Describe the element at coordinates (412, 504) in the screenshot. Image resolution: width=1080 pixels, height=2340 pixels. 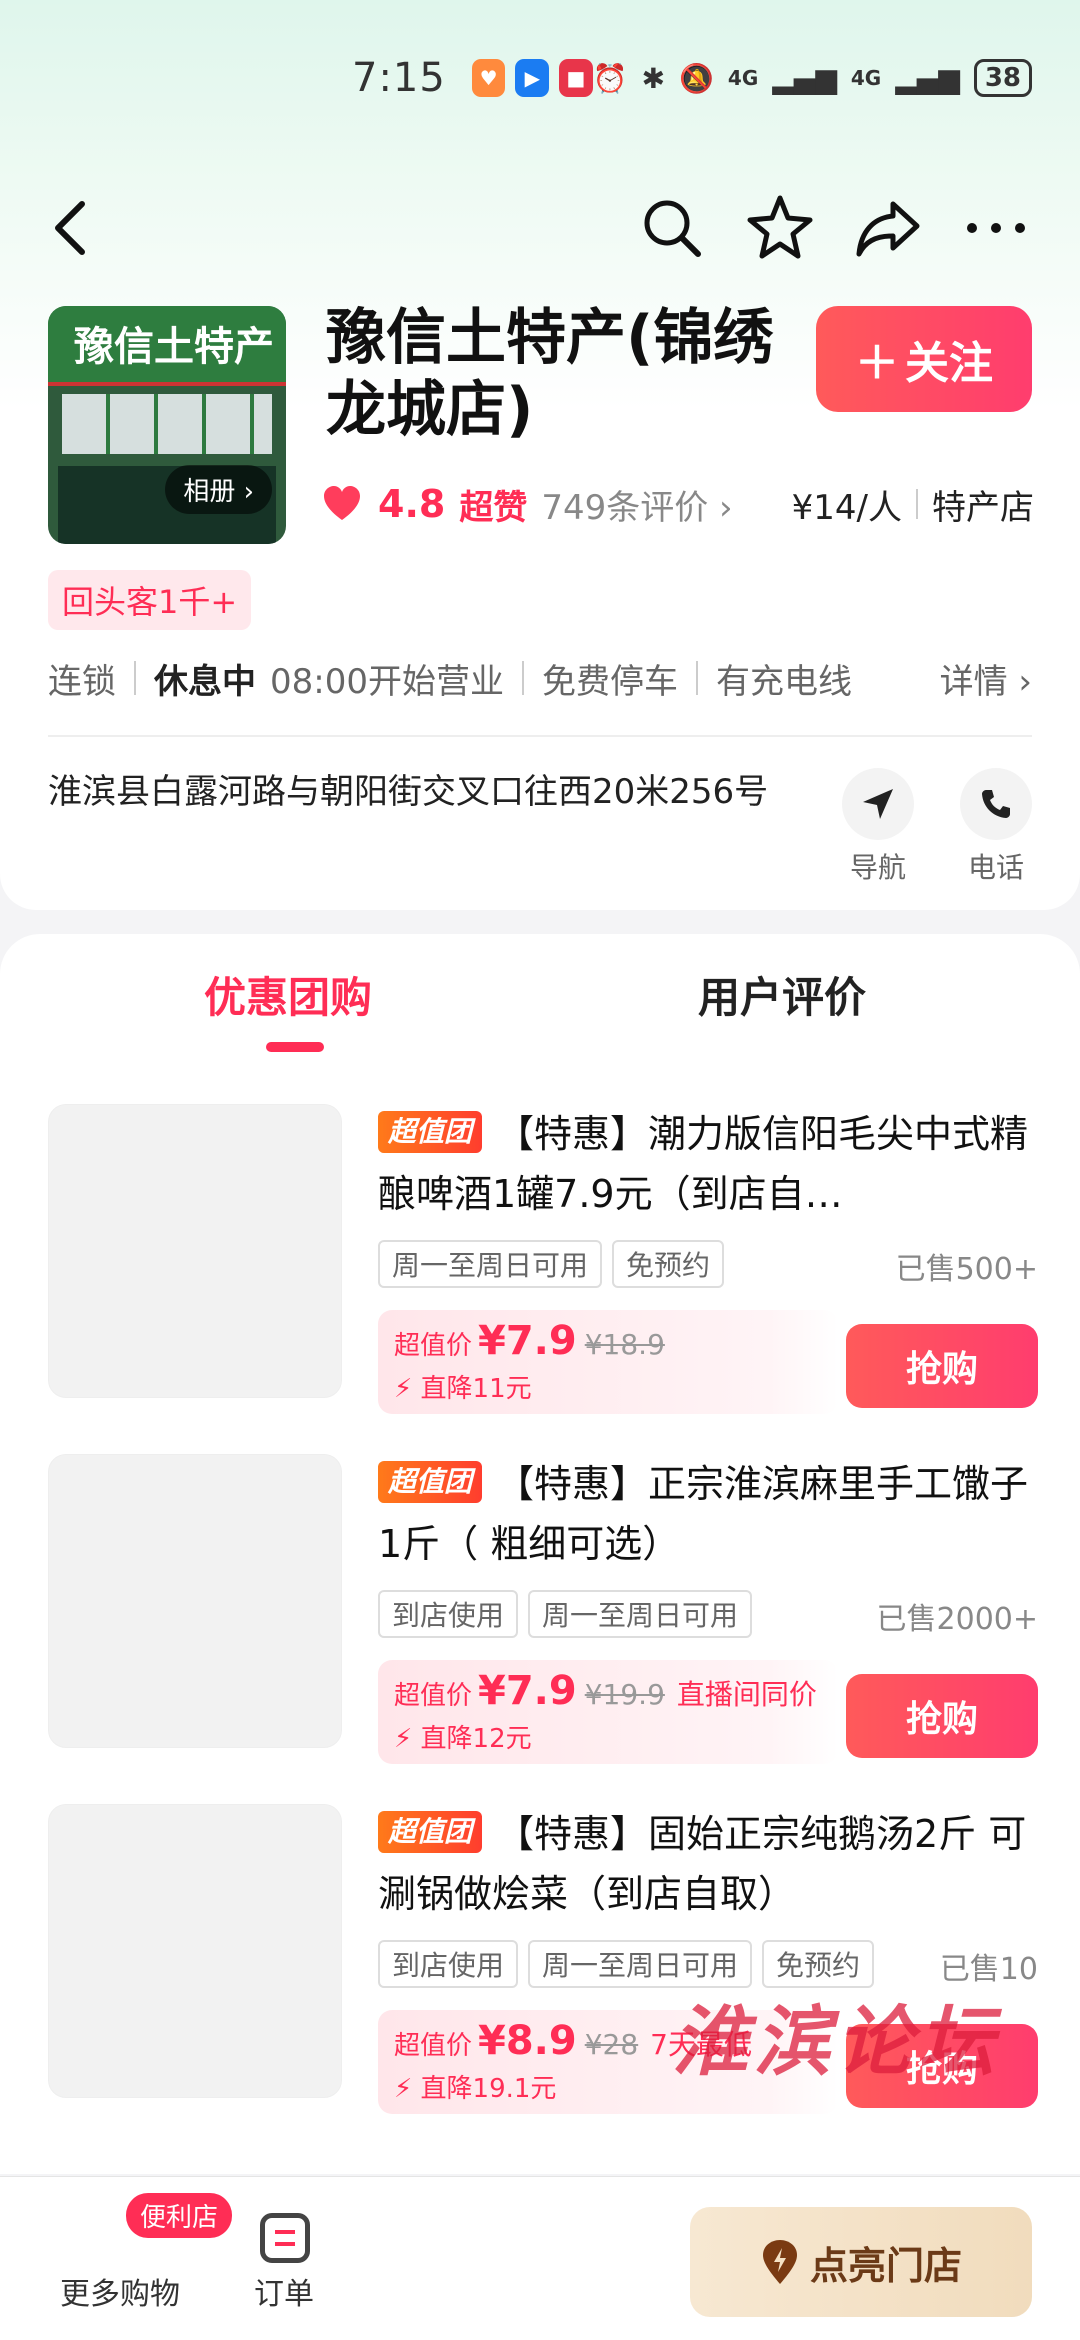
I see `rating-score: 4.8` at that location.